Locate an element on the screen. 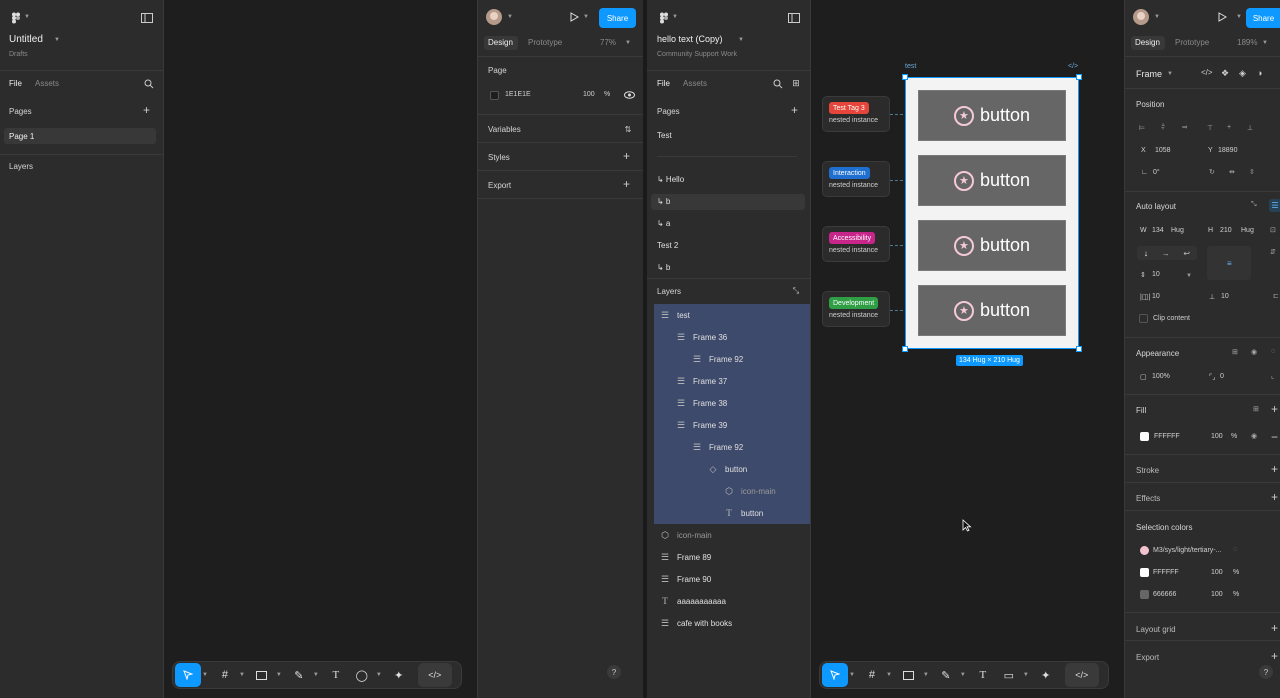 This screenshot has width=1280, height=698. page-color-value: 1E1E1E is located at coordinates (518, 94).